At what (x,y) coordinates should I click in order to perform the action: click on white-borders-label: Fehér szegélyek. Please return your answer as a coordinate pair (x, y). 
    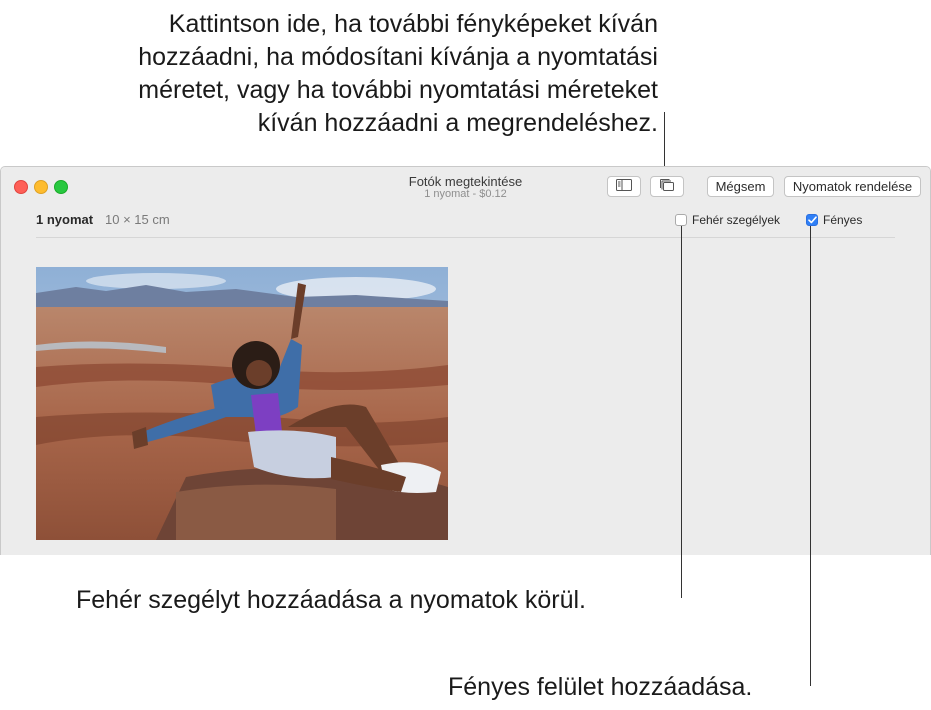
    Looking at the image, I should click on (736, 220).